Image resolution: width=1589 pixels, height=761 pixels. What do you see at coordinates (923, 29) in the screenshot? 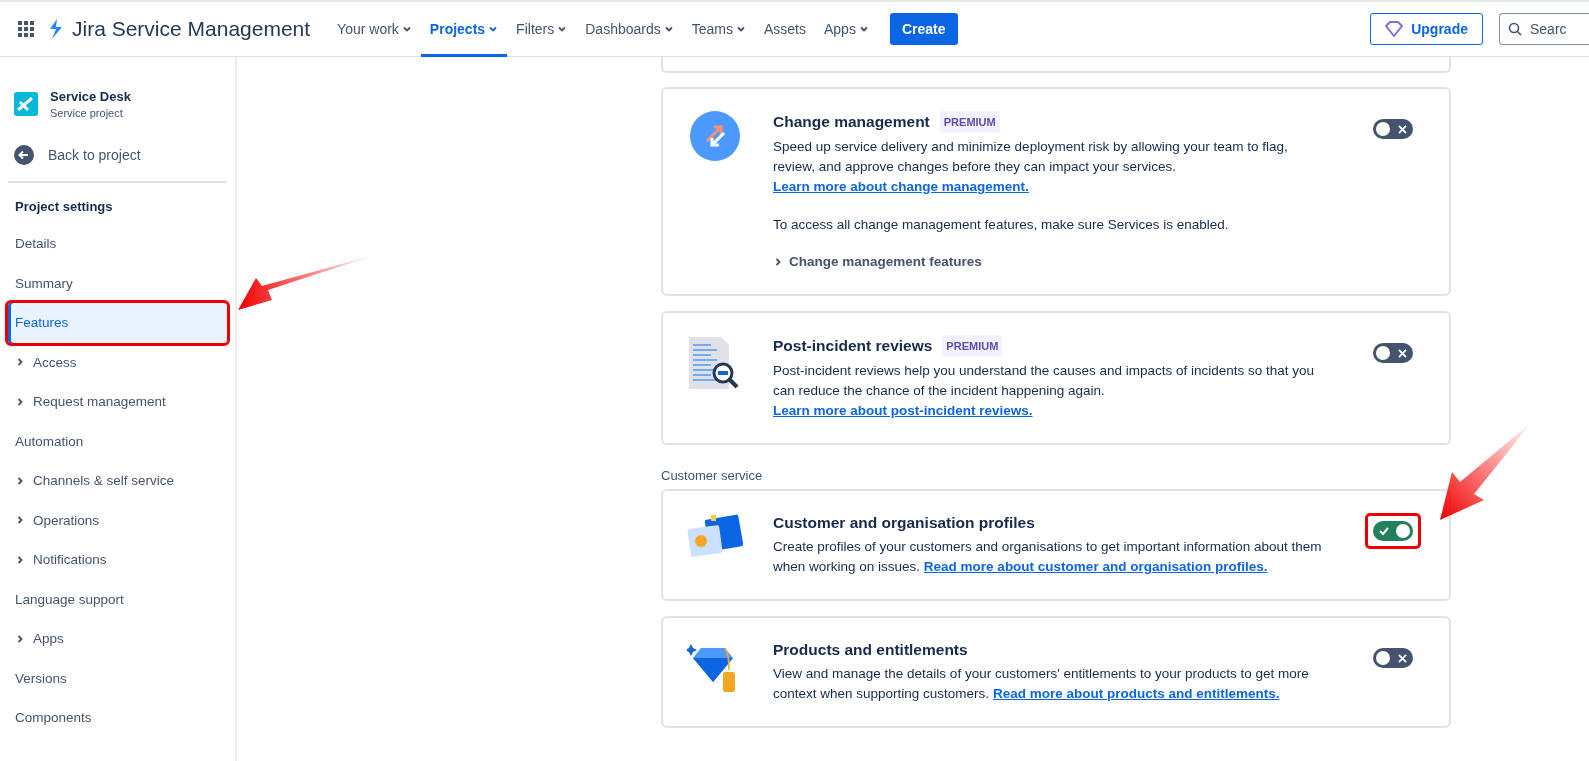
I see `create-button: Create` at bounding box center [923, 29].